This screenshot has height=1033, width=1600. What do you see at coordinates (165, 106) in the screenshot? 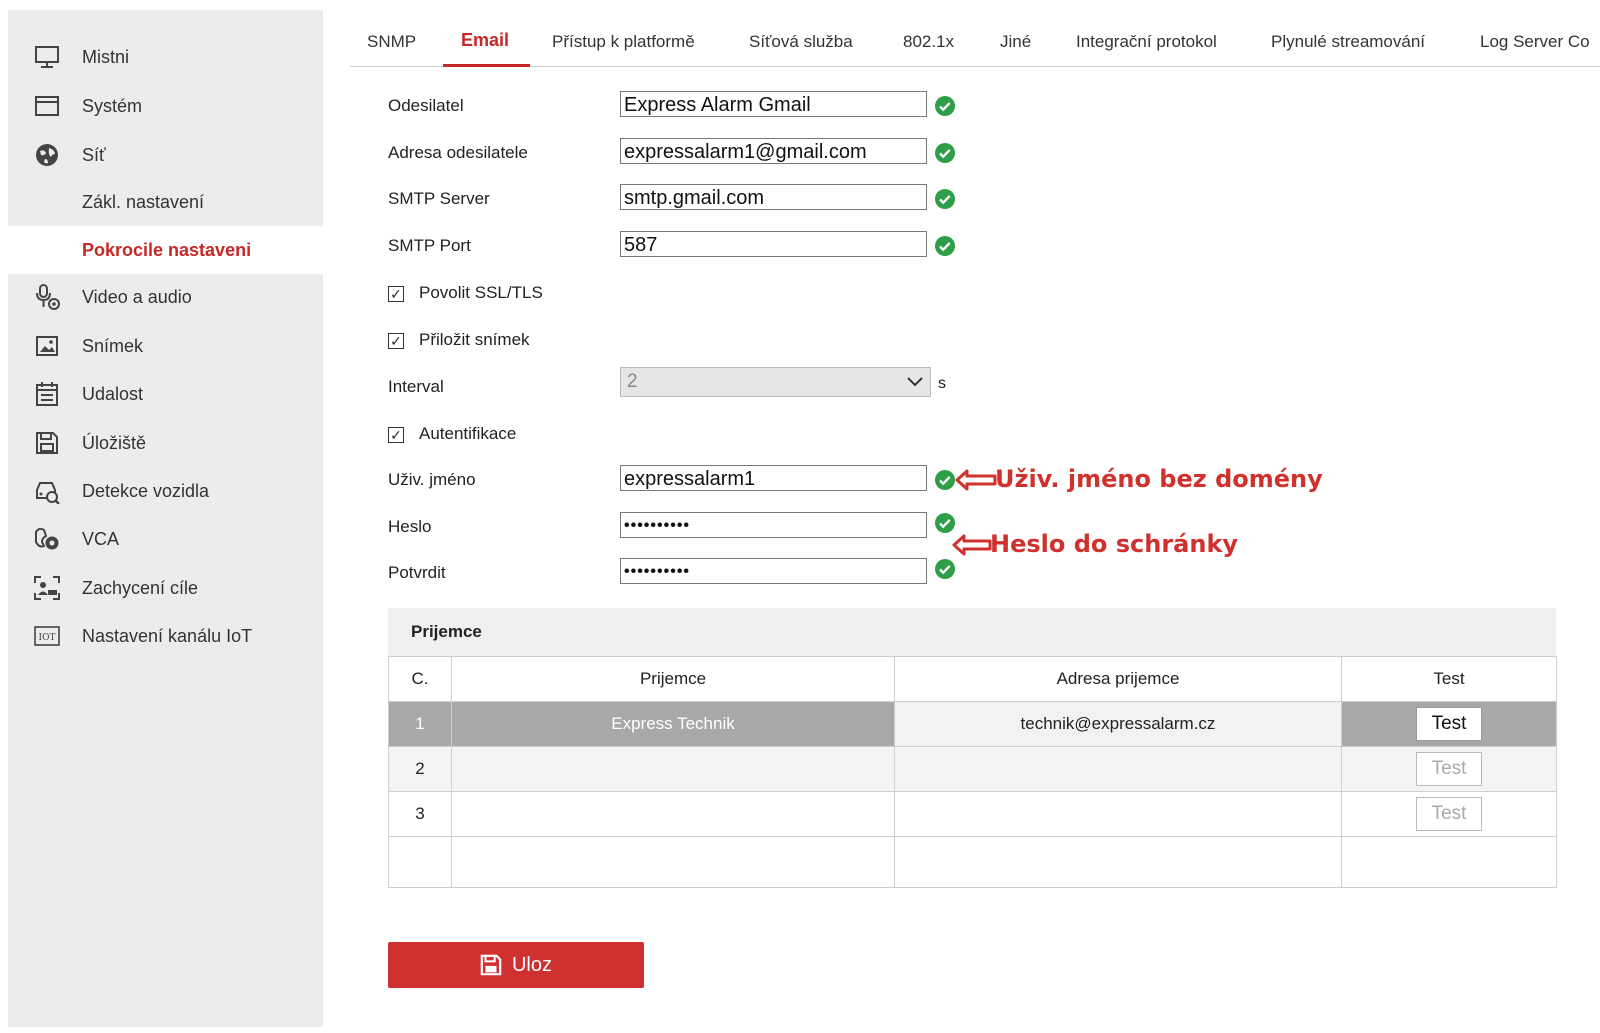
I see `sidebar-item-system: Systém` at bounding box center [165, 106].